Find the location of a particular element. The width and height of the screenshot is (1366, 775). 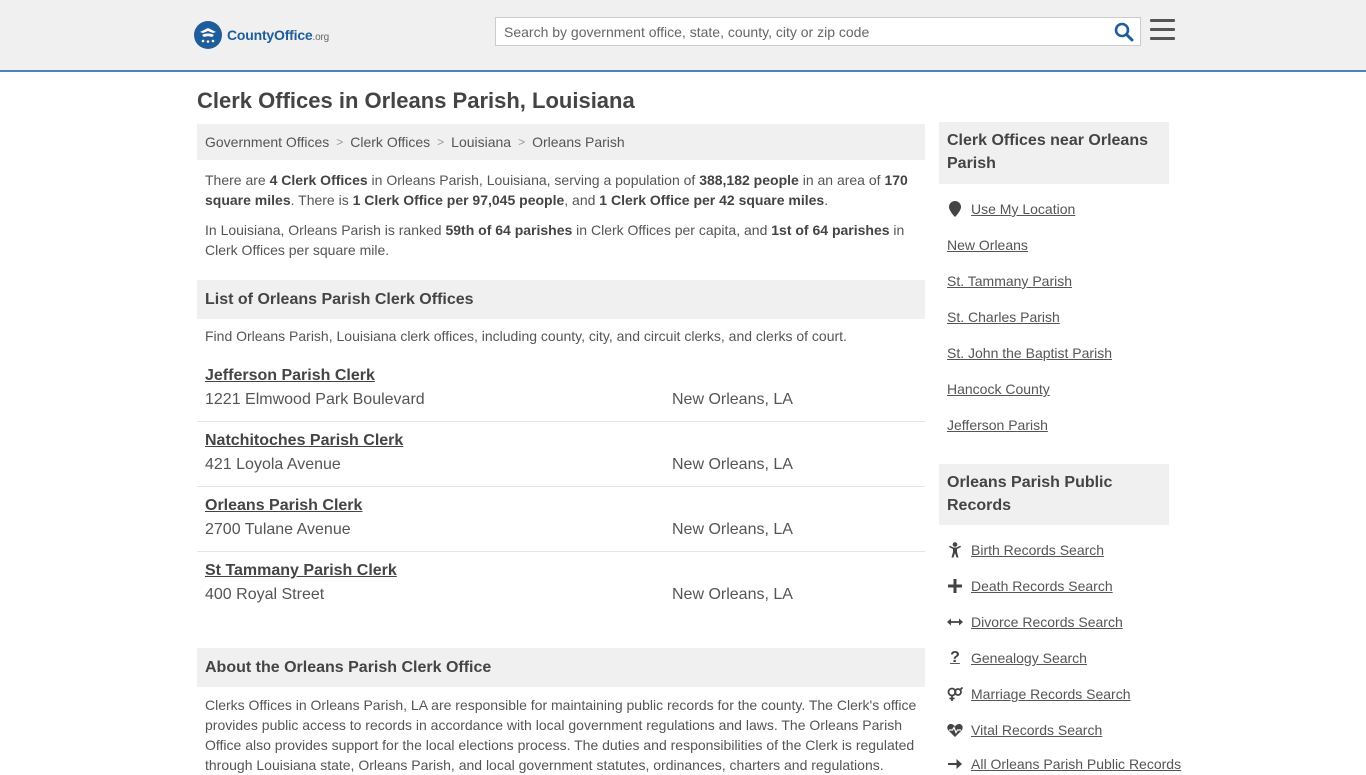

all-public-records-link: All Orleans Parish Public Records is located at coordinates (1064, 764).